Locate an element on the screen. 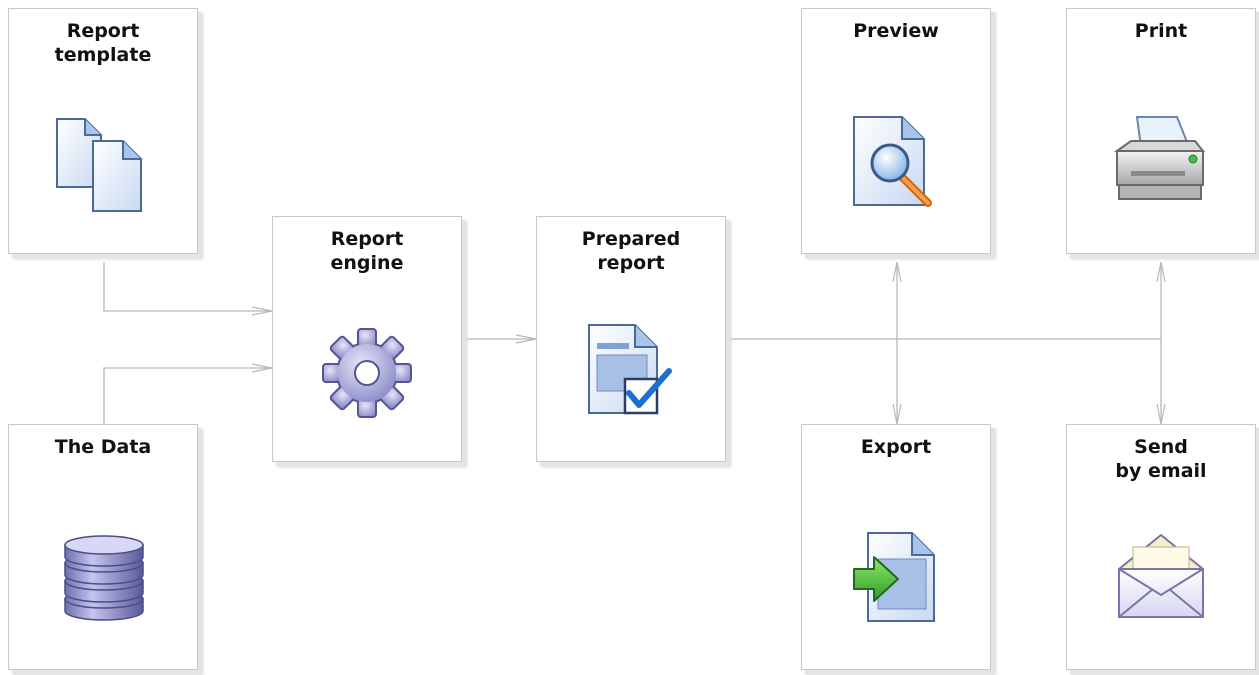 The height and width of the screenshot is (675, 1259). node-send-by-email-label: Send by email is located at coordinates (1161, 459).